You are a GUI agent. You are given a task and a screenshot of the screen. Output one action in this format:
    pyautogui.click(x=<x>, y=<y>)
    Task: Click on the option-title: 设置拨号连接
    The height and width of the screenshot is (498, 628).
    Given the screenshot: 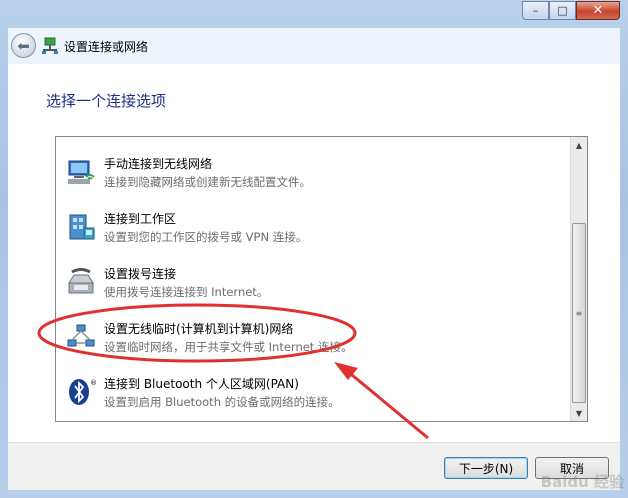 What is the action you would take?
    pyautogui.click(x=140, y=274)
    